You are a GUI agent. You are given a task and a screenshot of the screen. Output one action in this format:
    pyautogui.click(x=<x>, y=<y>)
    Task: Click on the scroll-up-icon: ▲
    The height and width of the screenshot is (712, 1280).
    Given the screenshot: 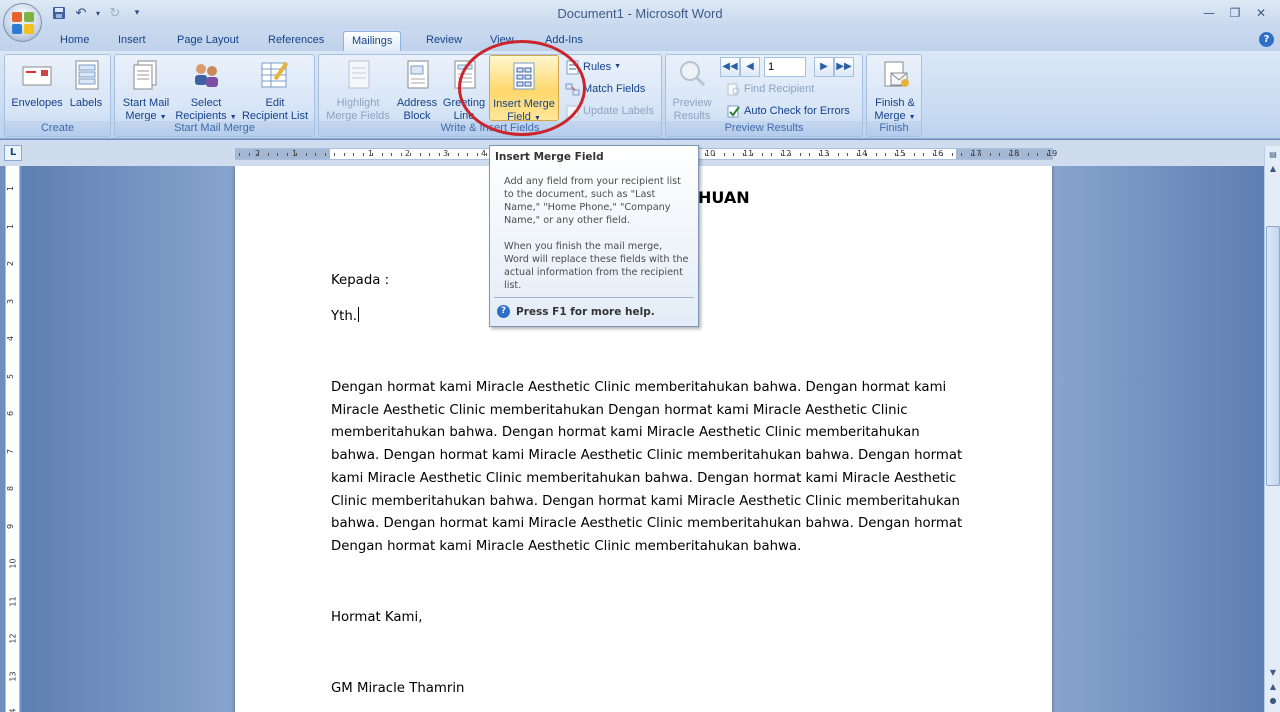 What is the action you would take?
    pyautogui.click(x=1273, y=169)
    